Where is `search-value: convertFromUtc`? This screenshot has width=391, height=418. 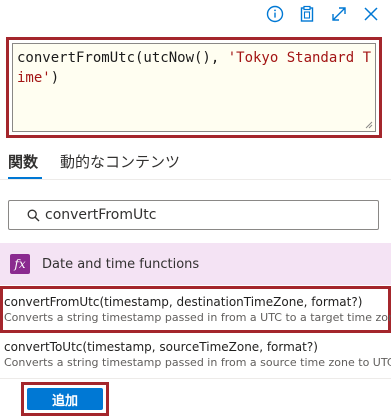
search-value: convertFromUtc is located at coordinates (101, 215).